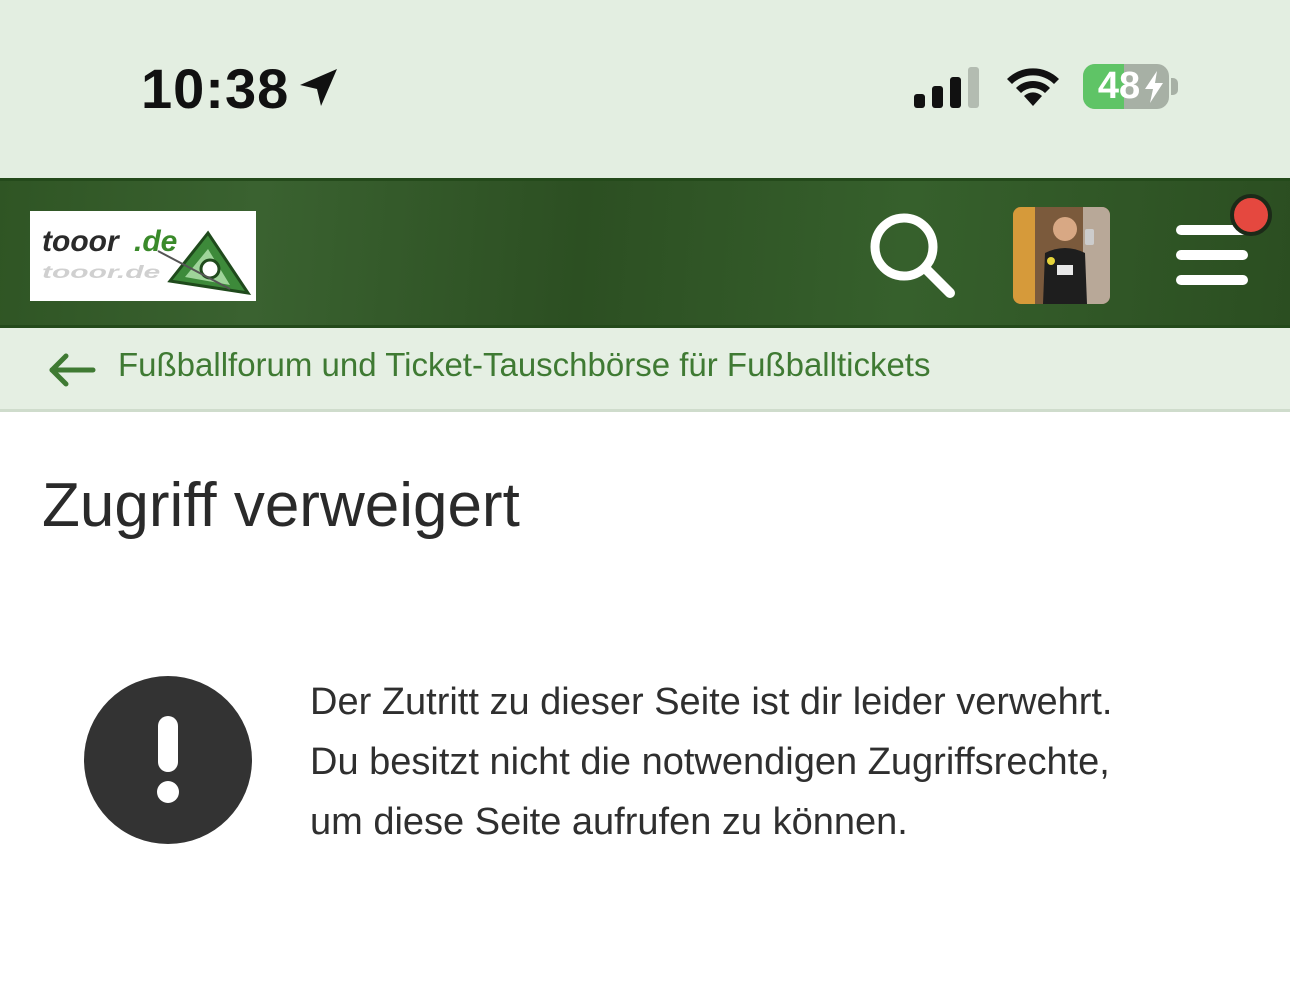 This screenshot has height=993, width=1290. What do you see at coordinates (318, 87) in the screenshot?
I see `location-arrow-icon` at bounding box center [318, 87].